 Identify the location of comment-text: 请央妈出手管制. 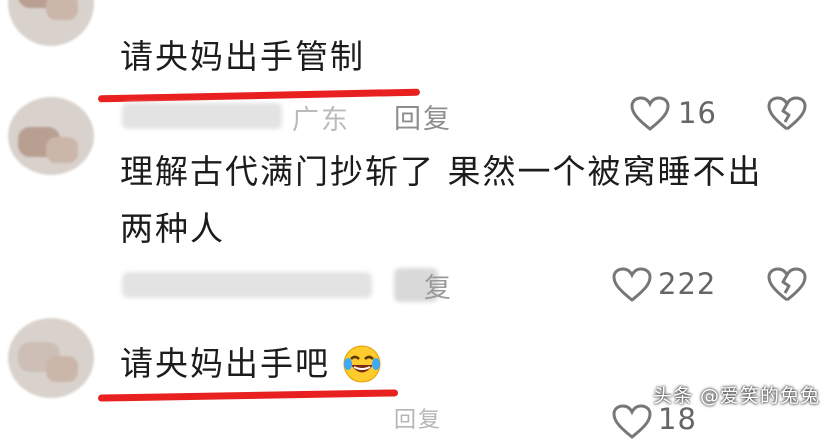
(242, 56).